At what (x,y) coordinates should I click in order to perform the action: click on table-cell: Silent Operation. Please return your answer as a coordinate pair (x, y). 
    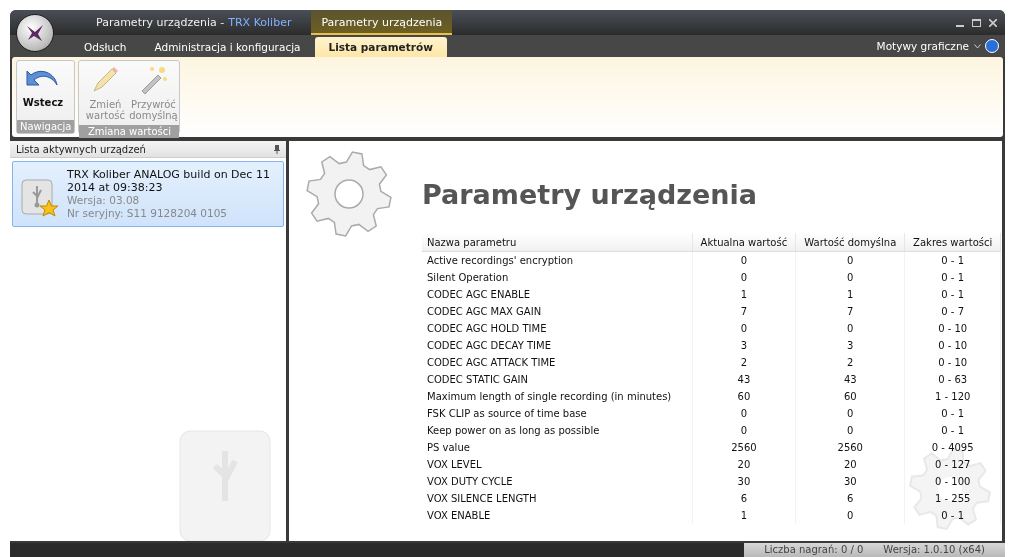
    Looking at the image, I should click on (557, 277).